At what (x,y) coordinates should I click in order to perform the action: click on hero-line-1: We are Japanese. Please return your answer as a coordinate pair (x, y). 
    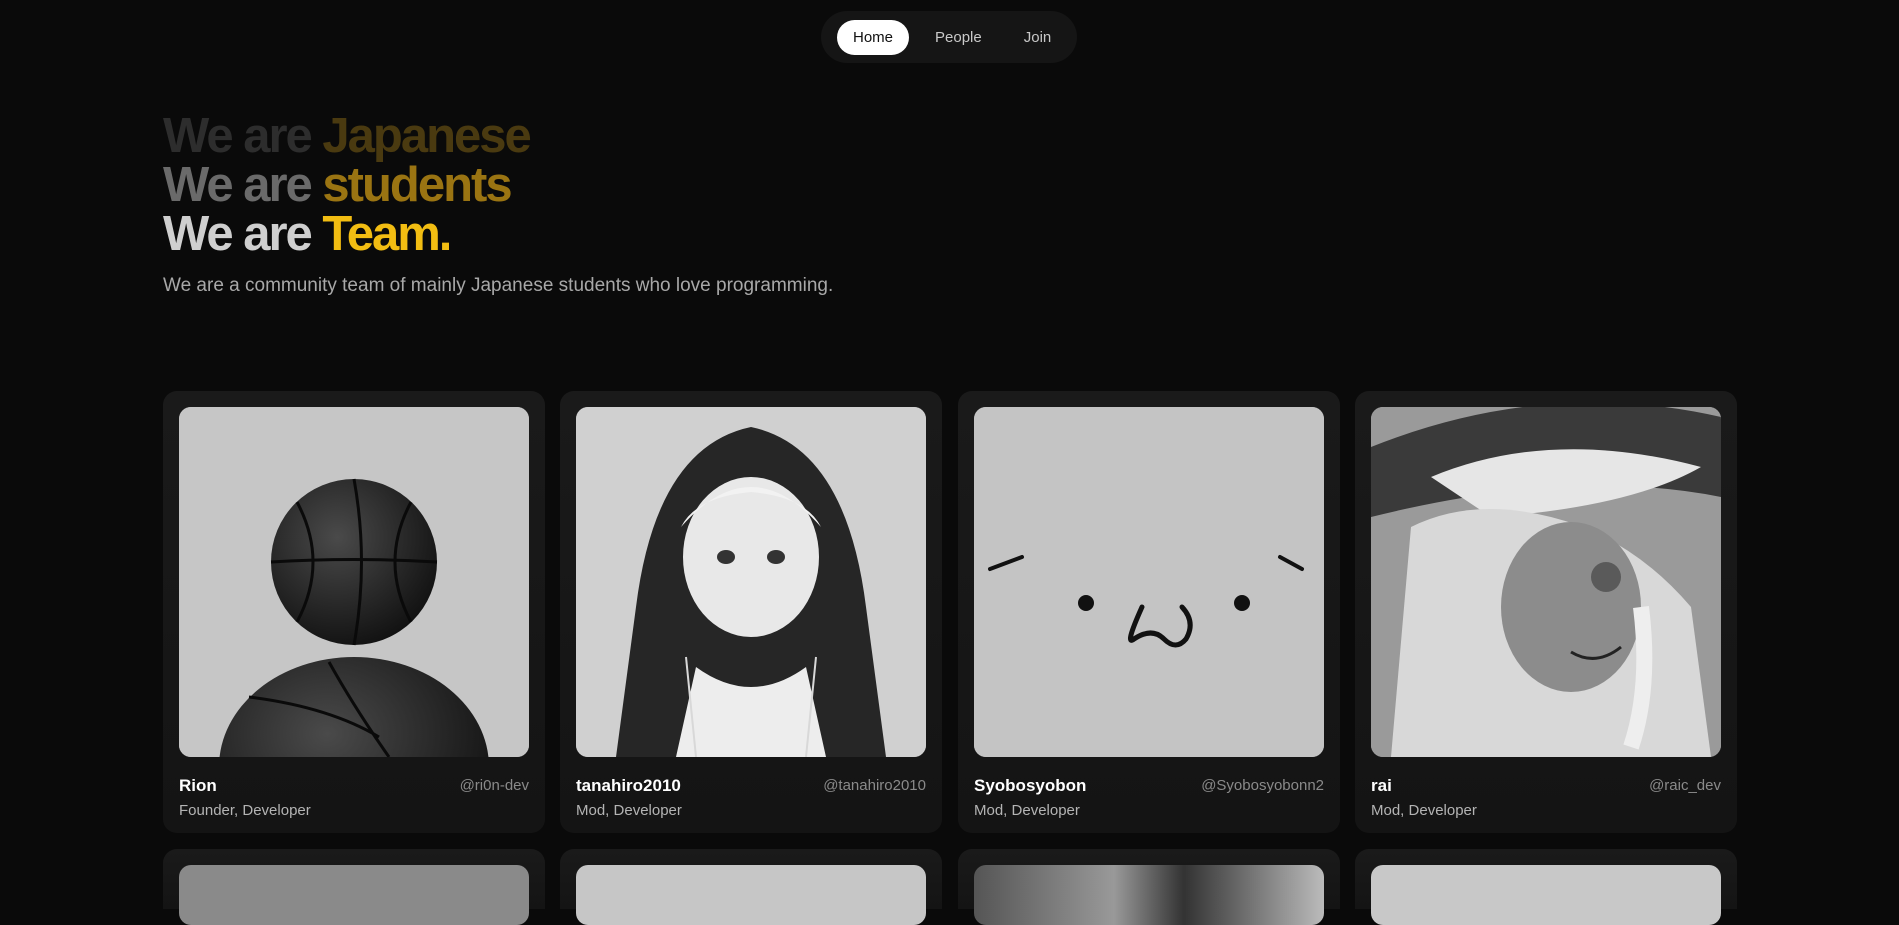
    Looking at the image, I should click on (498, 136).